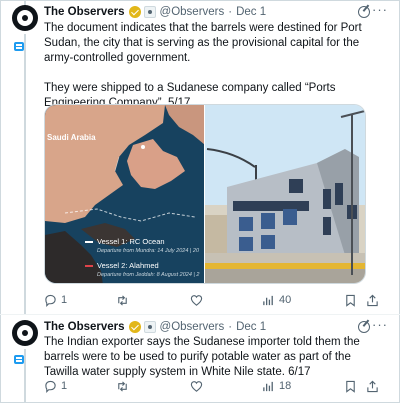 This screenshot has height=403, width=400. I want to click on tweet-actions: 1 18, so click(216, 386).